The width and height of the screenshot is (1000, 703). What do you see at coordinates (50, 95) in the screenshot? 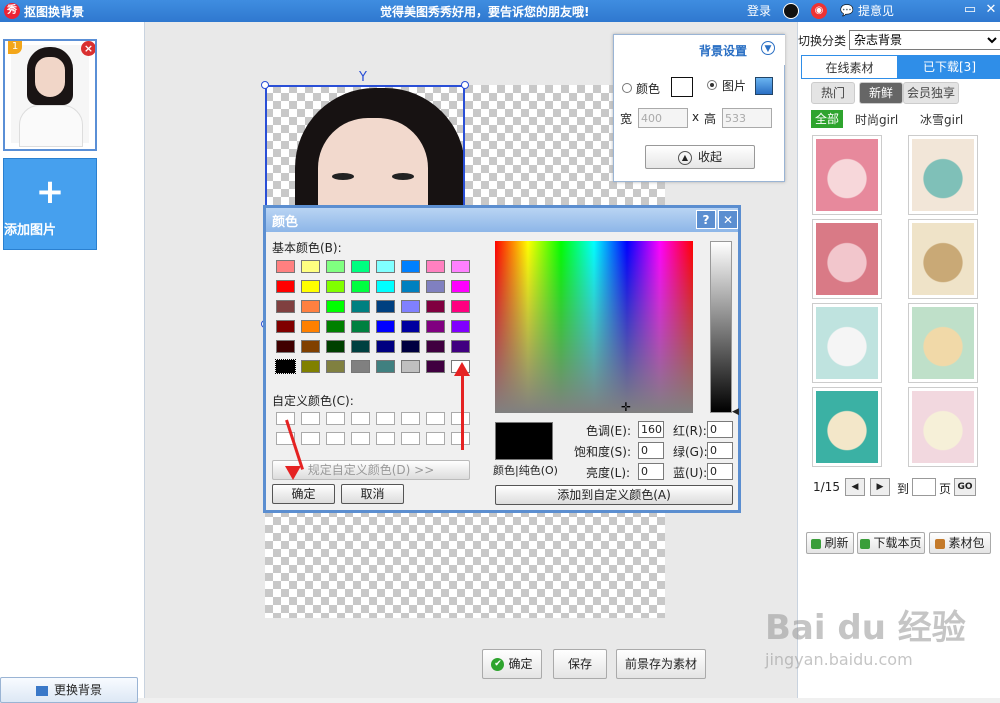
I see `image-thumbnail: 1 ×` at bounding box center [50, 95].